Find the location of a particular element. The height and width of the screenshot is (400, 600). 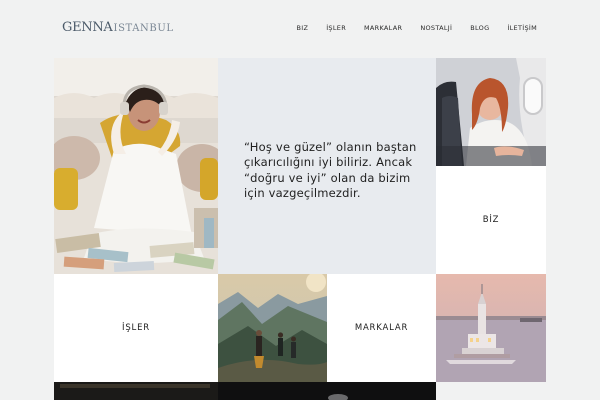

bottom-tile-middle-image is located at coordinates (327, 391).